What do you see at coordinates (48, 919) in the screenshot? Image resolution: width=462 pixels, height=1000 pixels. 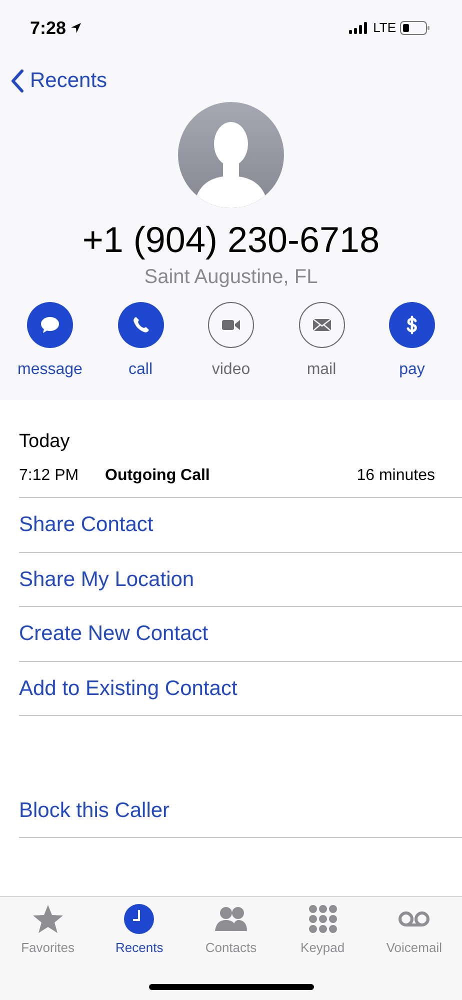 I see `star-icon` at bounding box center [48, 919].